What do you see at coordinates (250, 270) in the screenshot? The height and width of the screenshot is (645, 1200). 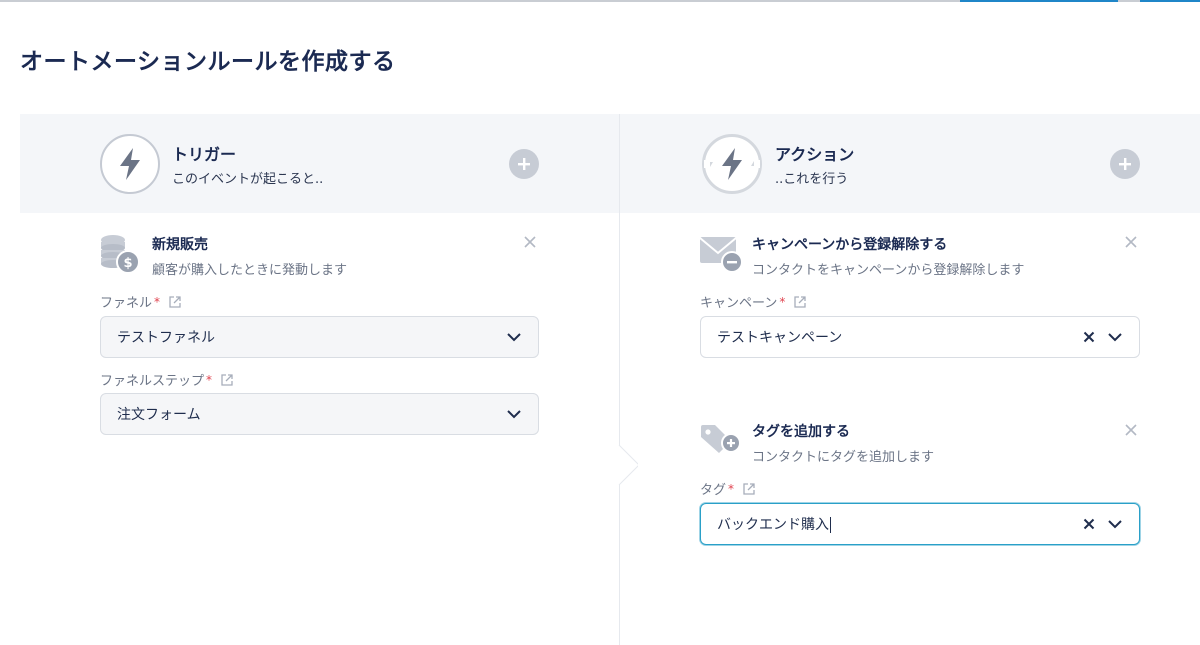 I see `trigger-description: 顧客が購入したときに発動します` at bounding box center [250, 270].